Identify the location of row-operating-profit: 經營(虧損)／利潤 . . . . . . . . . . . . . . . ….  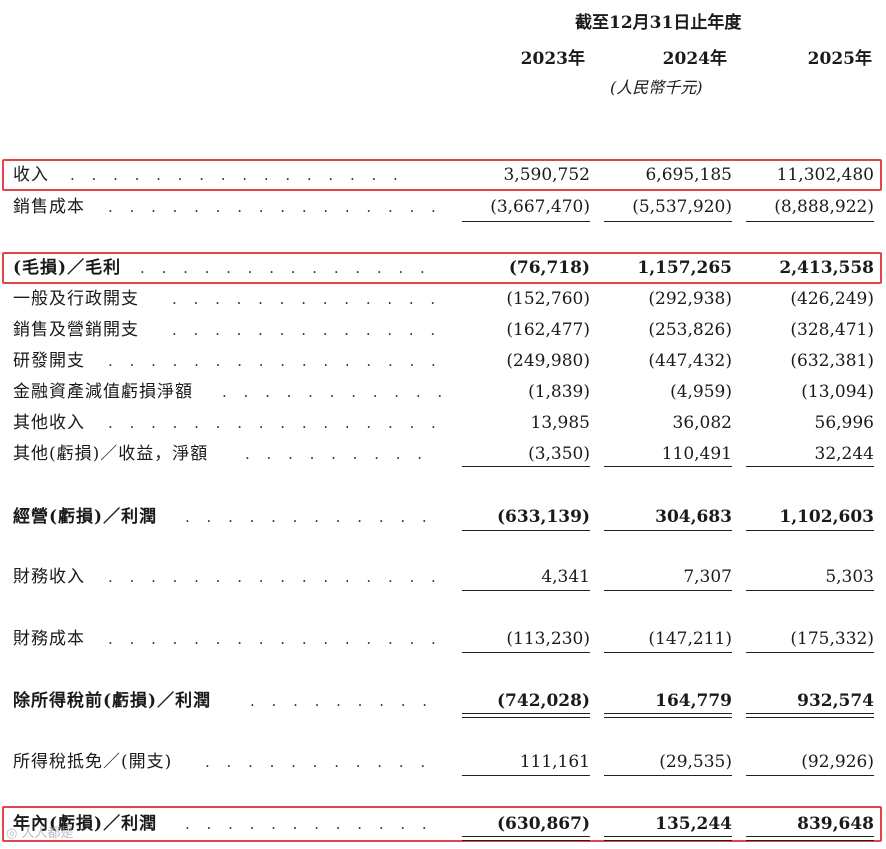
(443, 517).